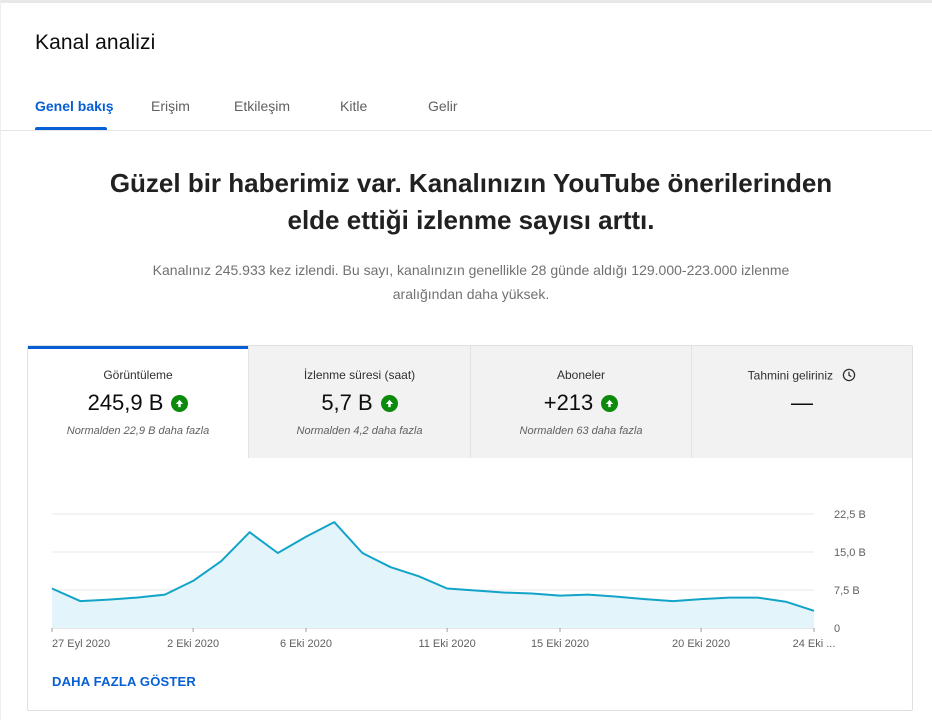 This screenshot has width=932, height=720. I want to click on metric-label-row: Tahmini geliriniz, so click(802, 376).